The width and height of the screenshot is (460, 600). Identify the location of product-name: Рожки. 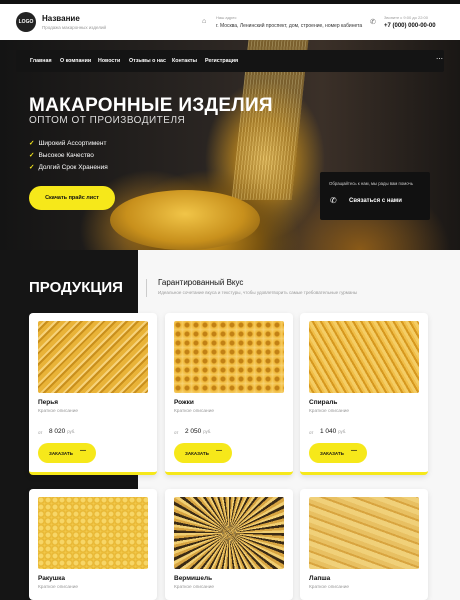
(184, 402).